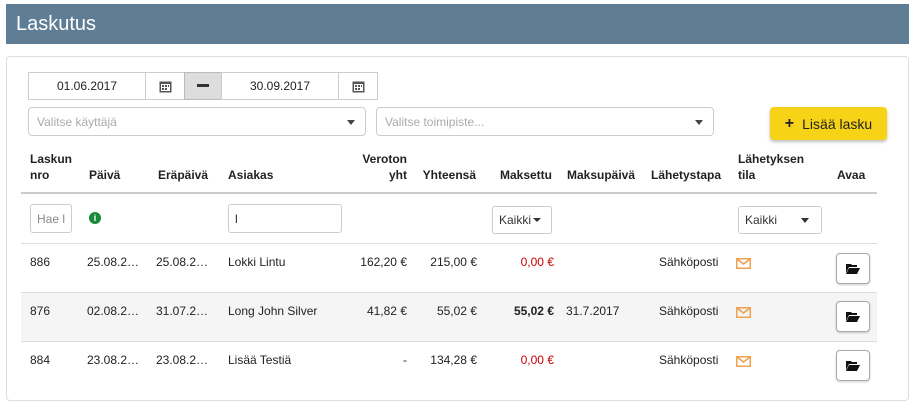  What do you see at coordinates (77, 121) in the screenshot?
I see `user-select-placeholder: Valitse käyttäjä` at bounding box center [77, 121].